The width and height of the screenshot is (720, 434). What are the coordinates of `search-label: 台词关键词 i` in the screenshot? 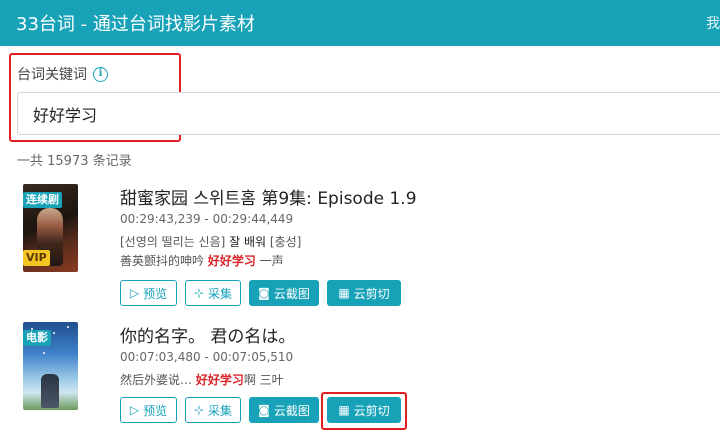 It's located at (62, 74).